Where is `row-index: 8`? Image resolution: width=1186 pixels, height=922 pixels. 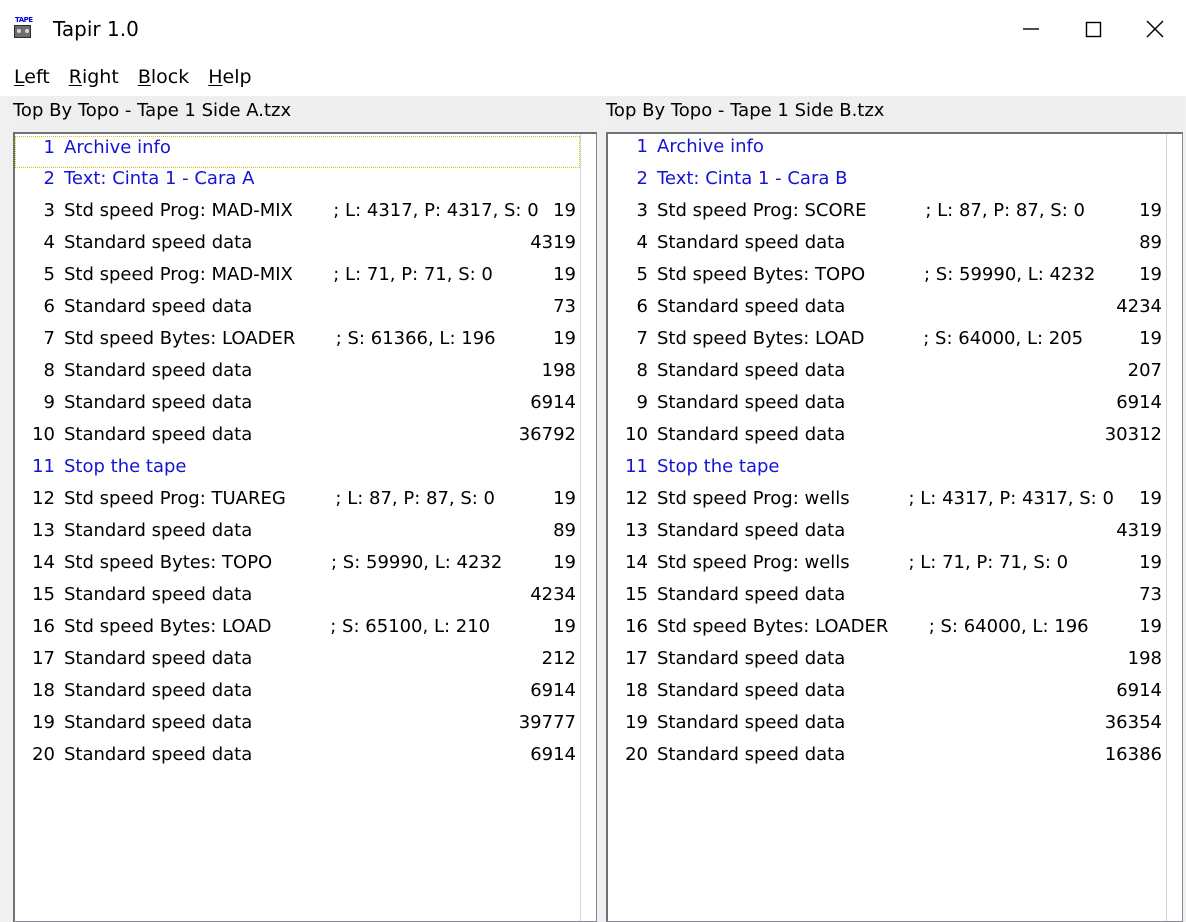
row-index: 8 is located at coordinates (49, 370).